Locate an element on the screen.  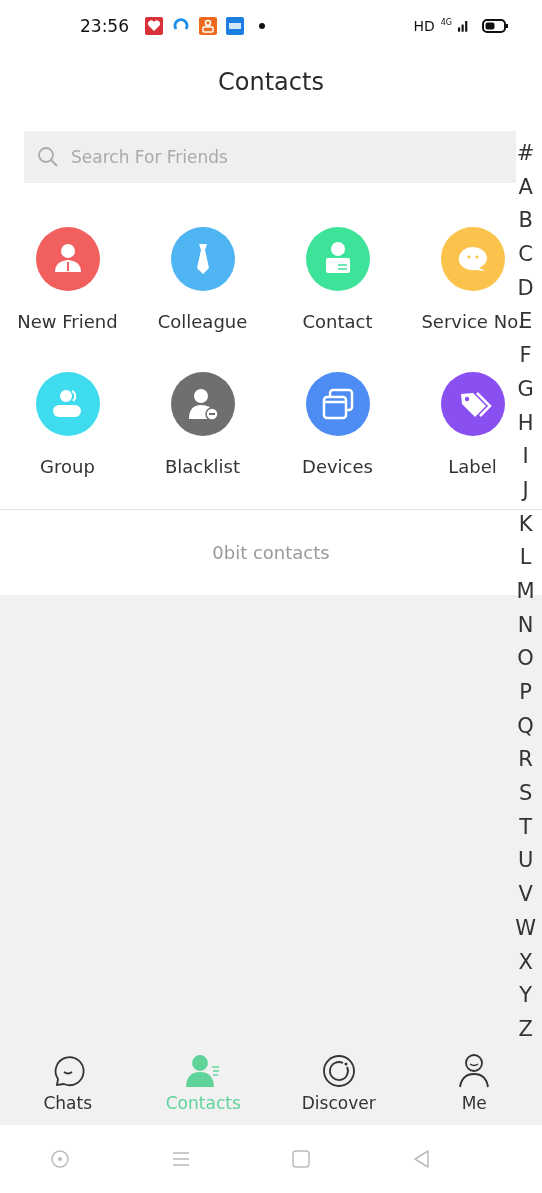
shortcut-label: Devices is located at coordinates (337, 466).